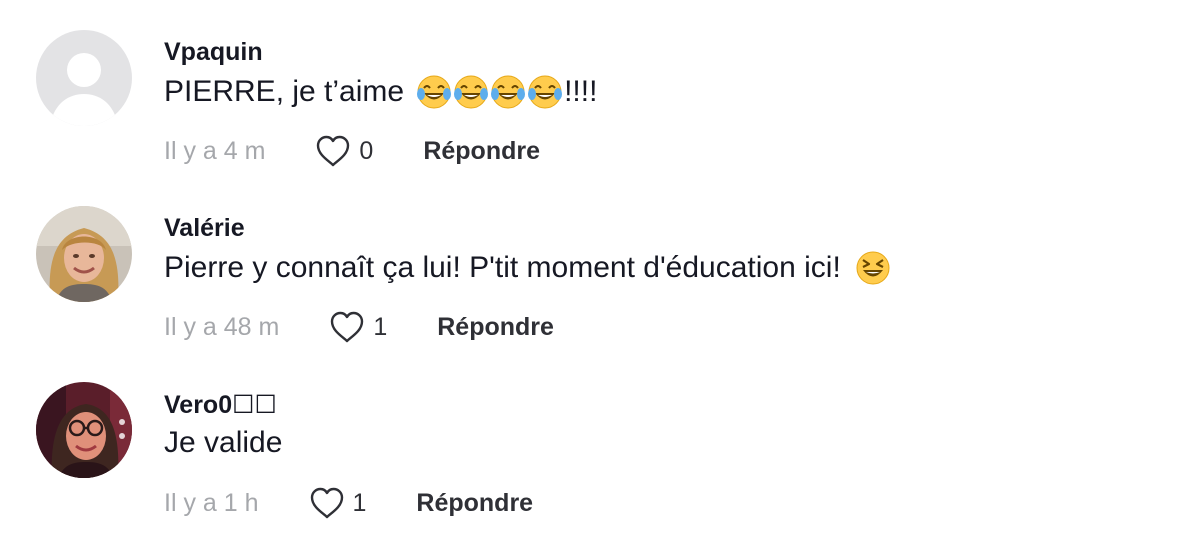 The image size is (1178, 538). I want to click on comment-time: Il y a 48 m, so click(222, 326).